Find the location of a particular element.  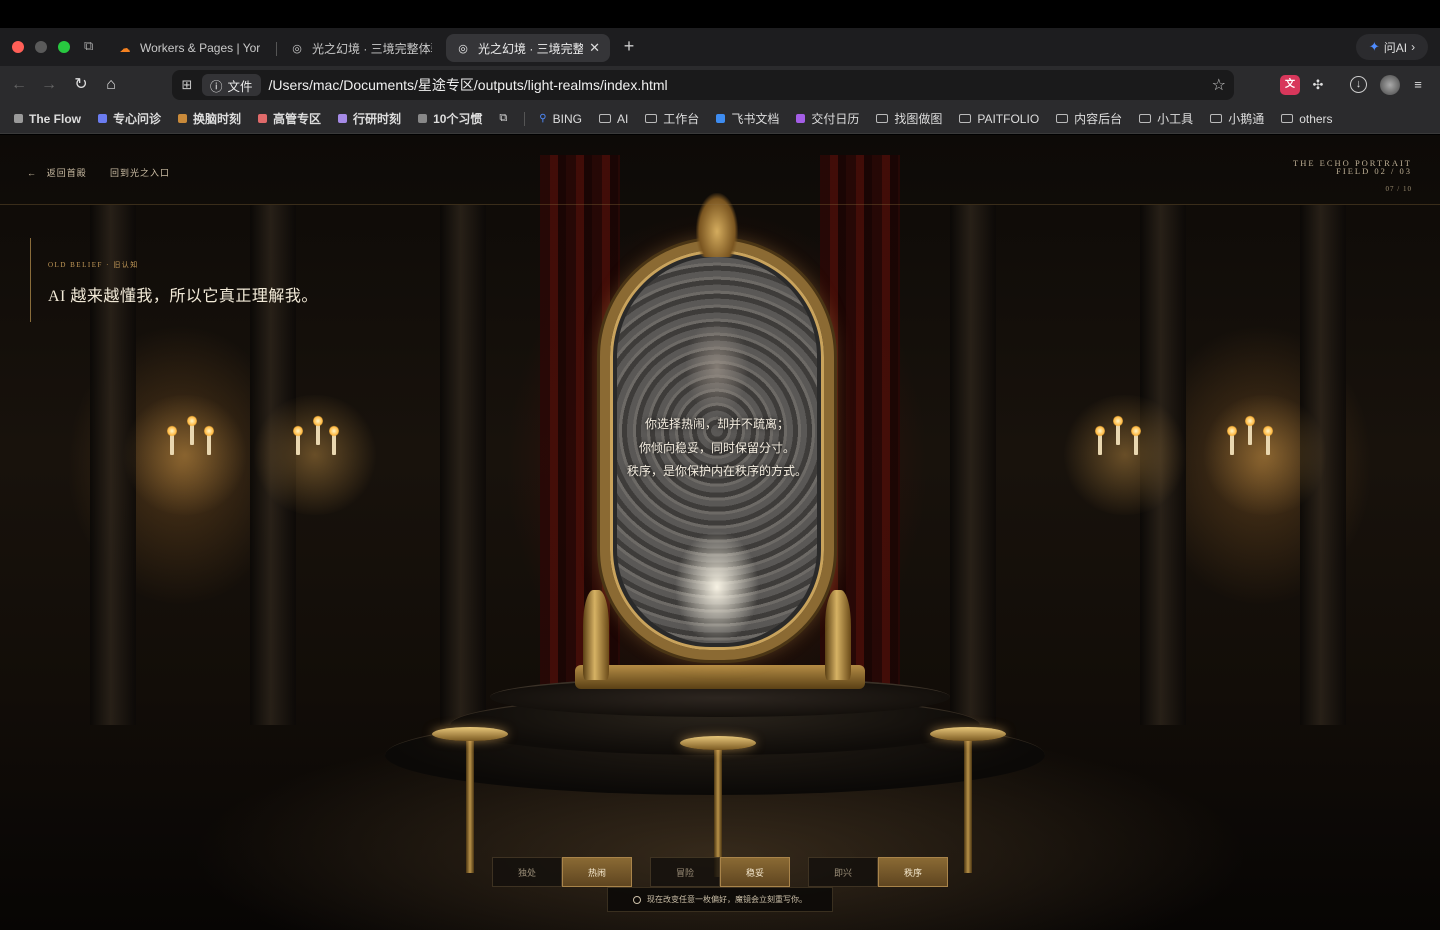

search-icon: ⚲ is located at coordinates (543, 118).